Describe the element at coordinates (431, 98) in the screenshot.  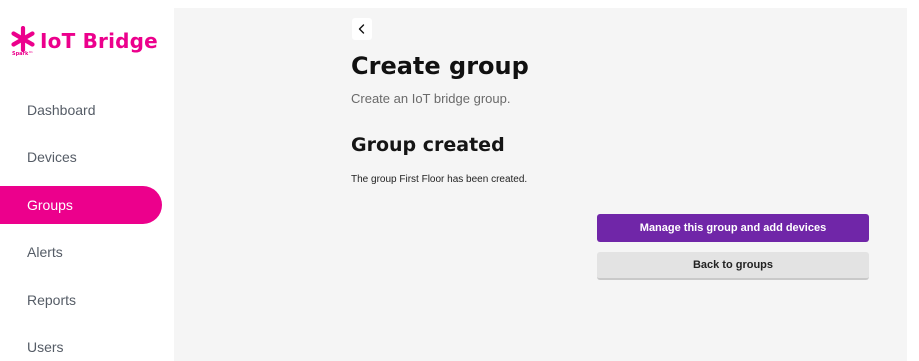
I see `page-subtitle: Create an IoT bridge group.` at that location.